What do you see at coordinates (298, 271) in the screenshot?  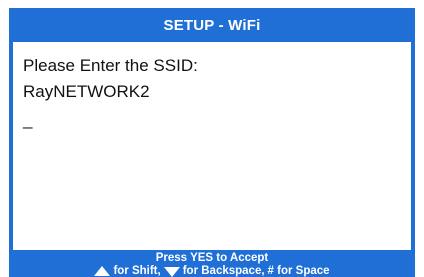 I see `space-hint: # for Space` at bounding box center [298, 271].